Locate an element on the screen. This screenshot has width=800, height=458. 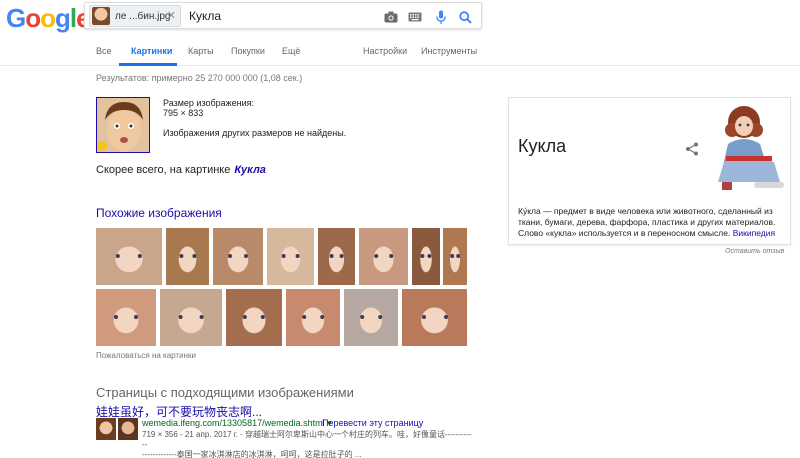
header: Google ле ...бин.jpg ✕ Кукла is located at coordinates (400, 19).